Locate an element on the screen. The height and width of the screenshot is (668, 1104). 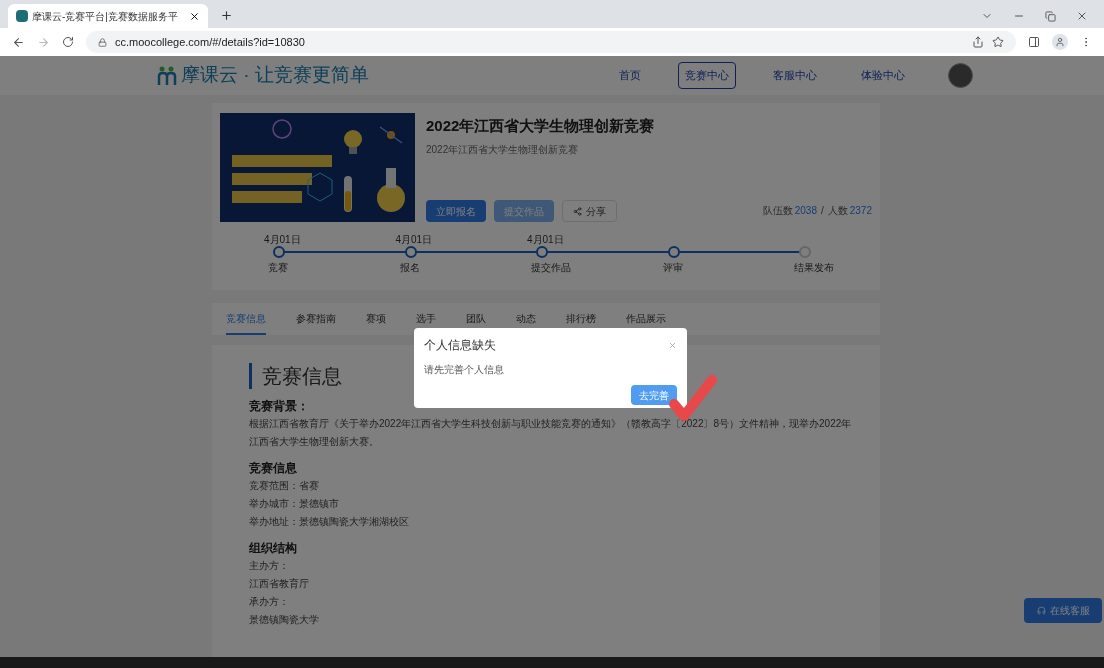
stat-value: 2372 is located at coordinates (860, 211).